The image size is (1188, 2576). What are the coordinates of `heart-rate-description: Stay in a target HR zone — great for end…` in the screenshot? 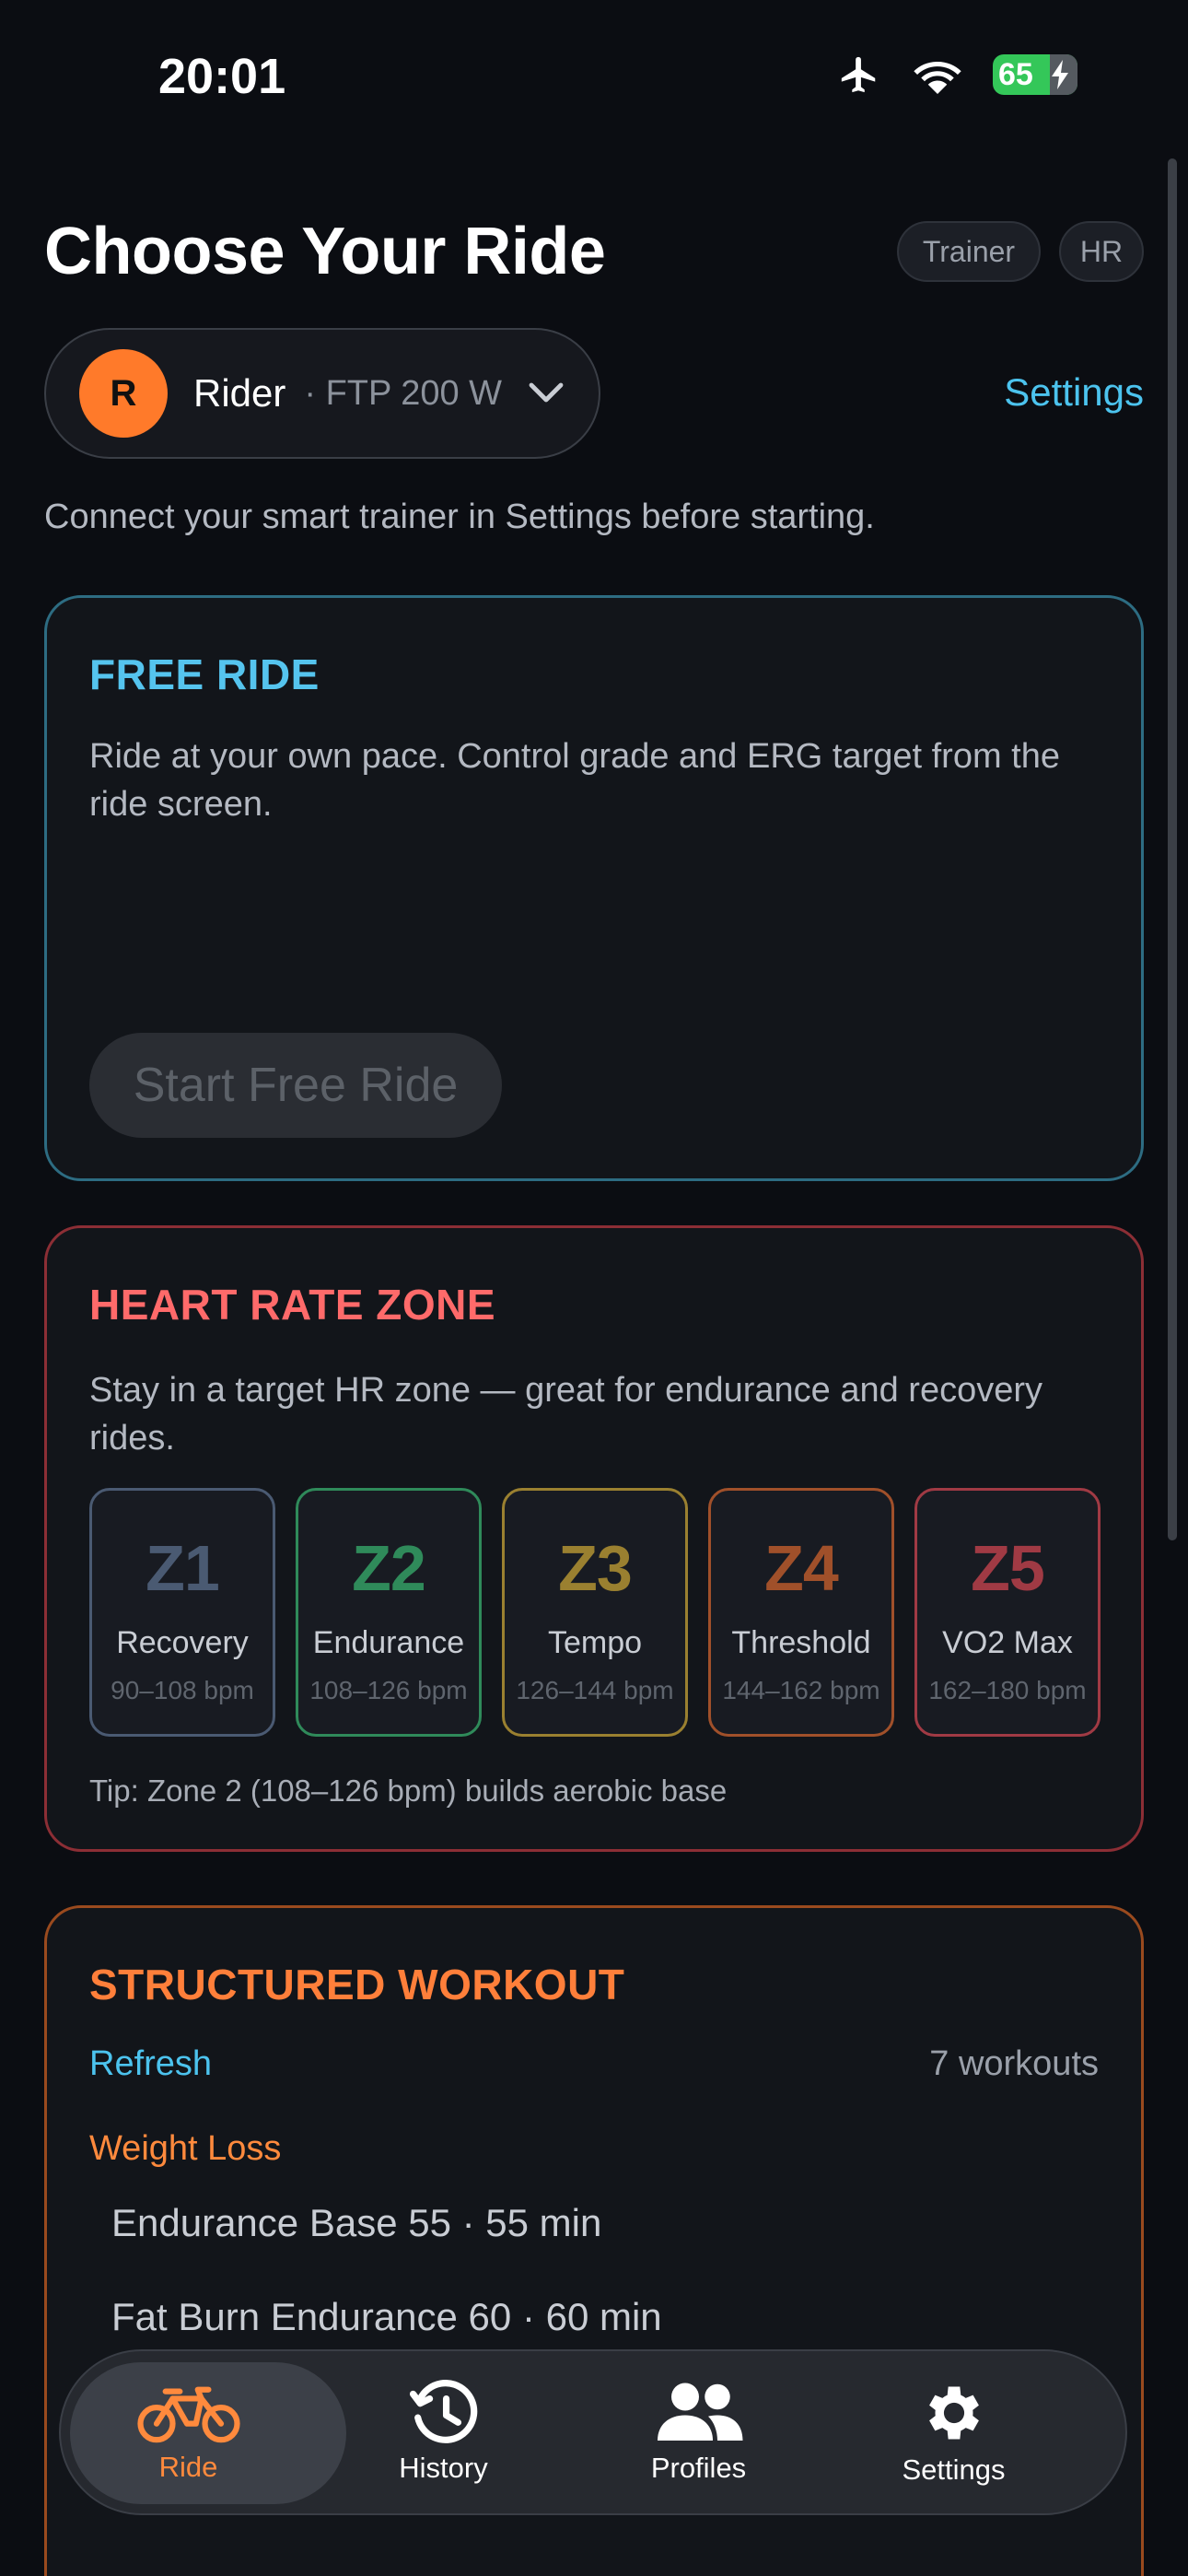 It's located at (565, 1414).